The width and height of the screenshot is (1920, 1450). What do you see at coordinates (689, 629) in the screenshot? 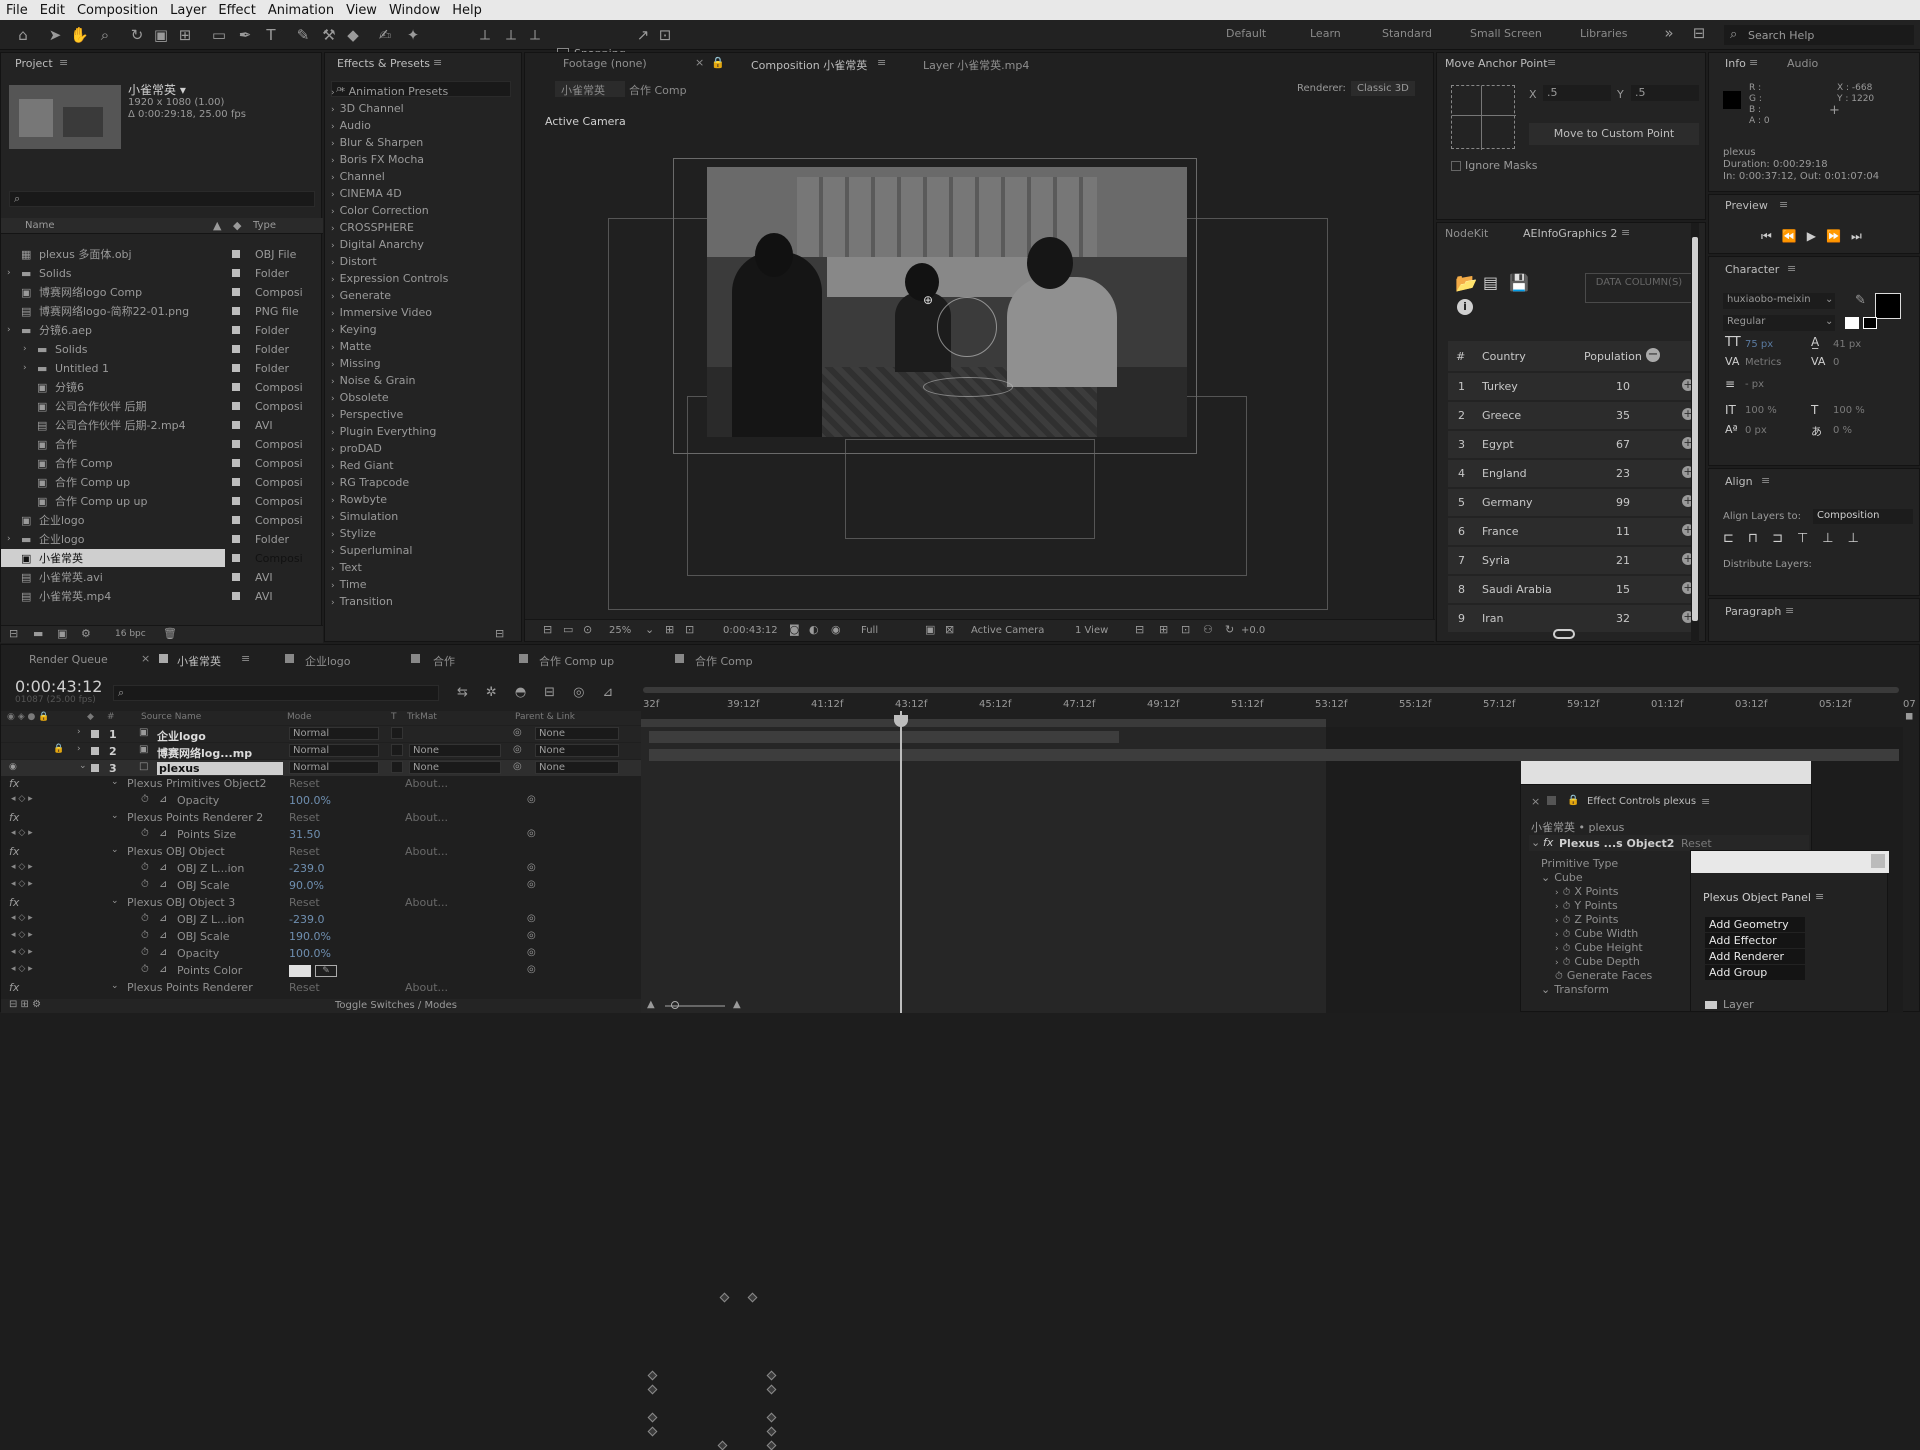
I see `grid-icon: ⊡` at bounding box center [689, 629].